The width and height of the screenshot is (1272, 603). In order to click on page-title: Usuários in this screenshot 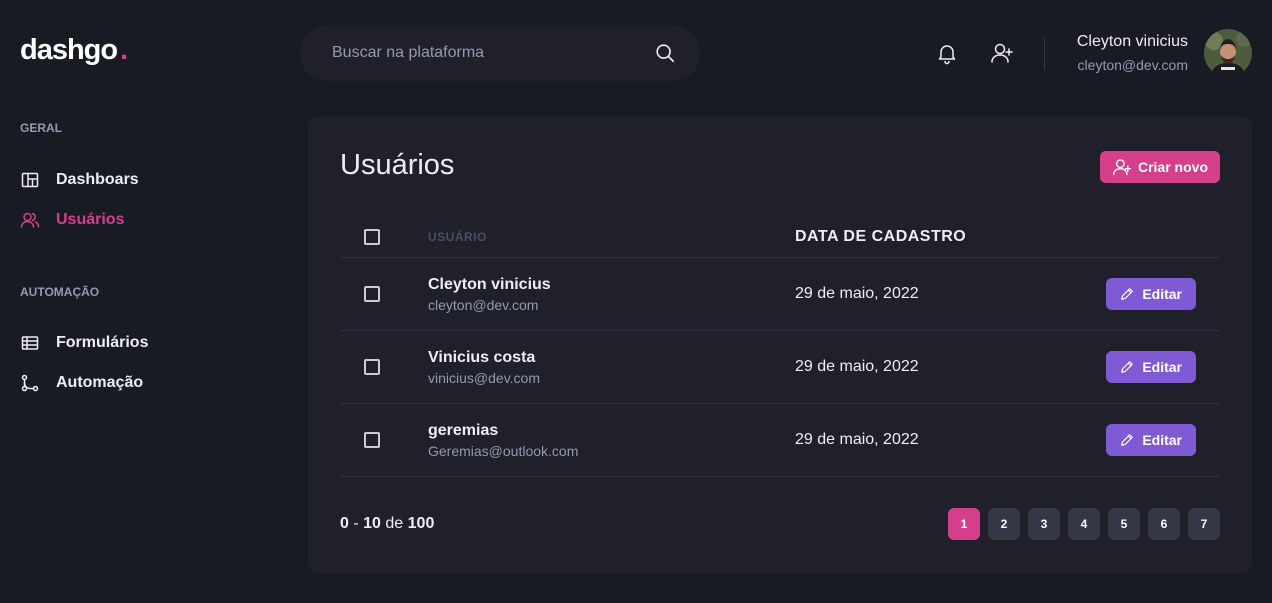, I will do `click(397, 165)`.